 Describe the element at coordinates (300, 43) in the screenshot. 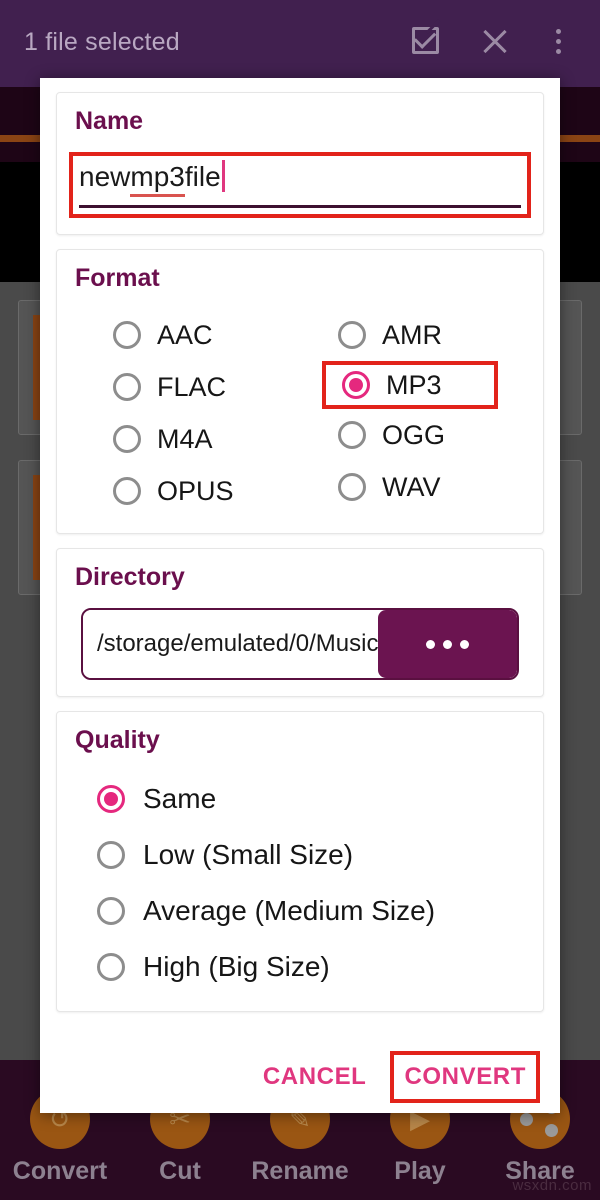

I see `selection-toolbar: 1 file selected` at that location.